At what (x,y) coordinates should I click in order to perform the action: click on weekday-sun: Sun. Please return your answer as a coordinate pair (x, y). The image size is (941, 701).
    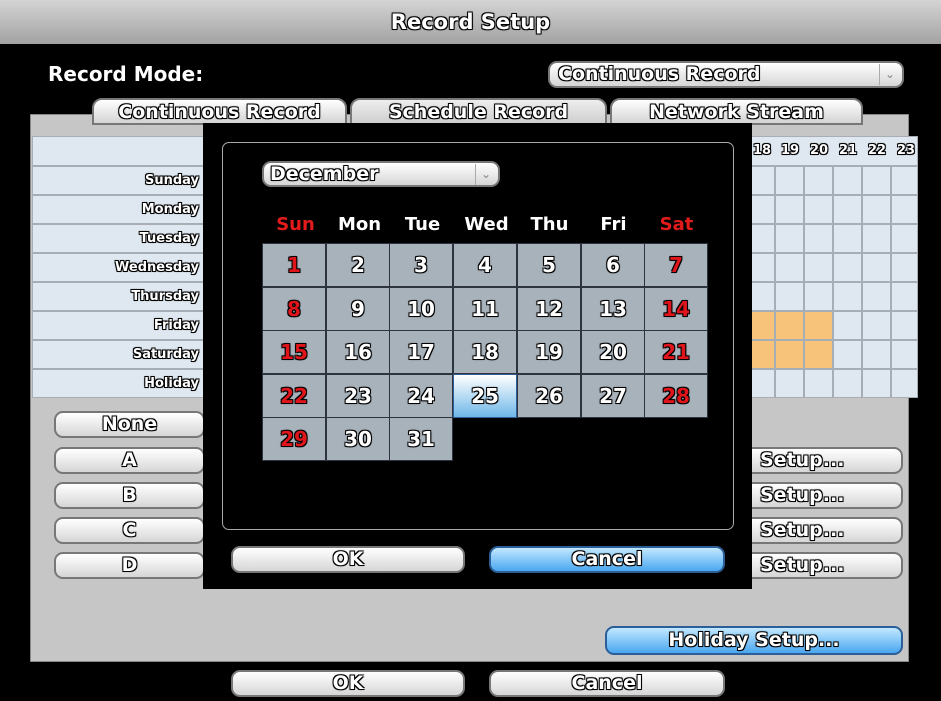
    Looking at the image, I should click on (295, 224).